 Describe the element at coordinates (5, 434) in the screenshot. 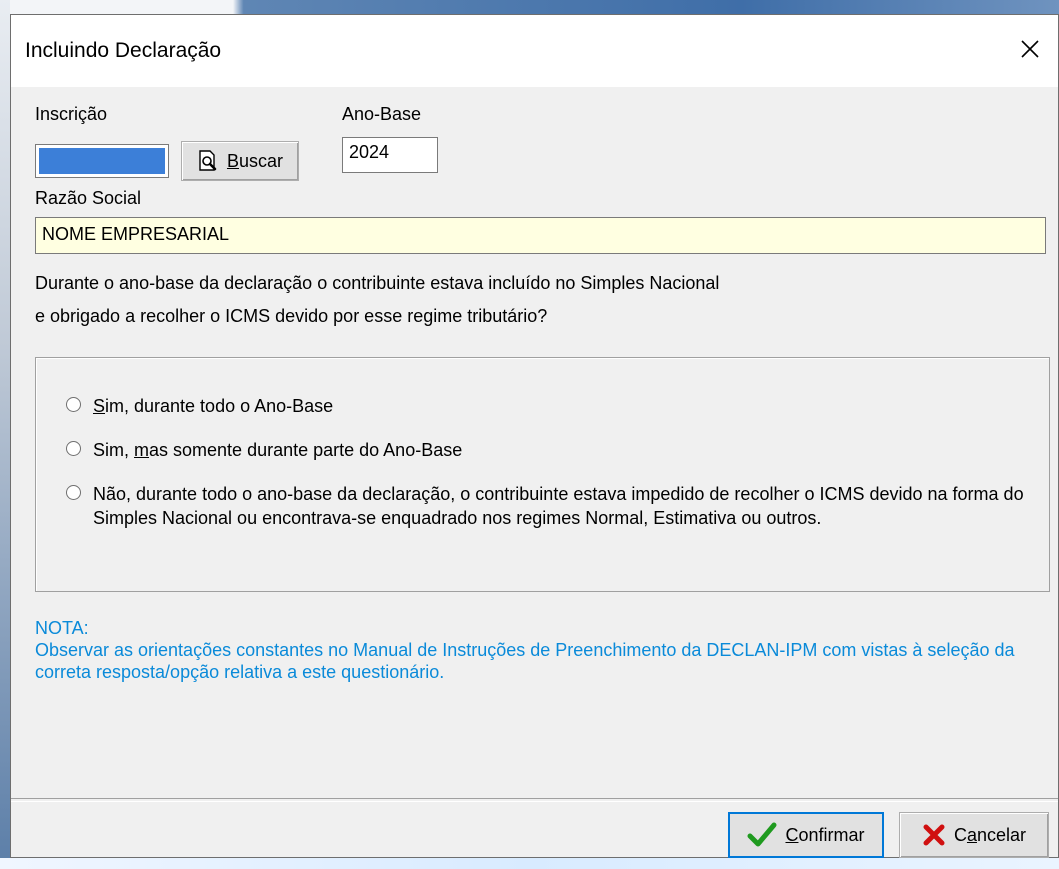

I see `desktop-background-left` at that location.